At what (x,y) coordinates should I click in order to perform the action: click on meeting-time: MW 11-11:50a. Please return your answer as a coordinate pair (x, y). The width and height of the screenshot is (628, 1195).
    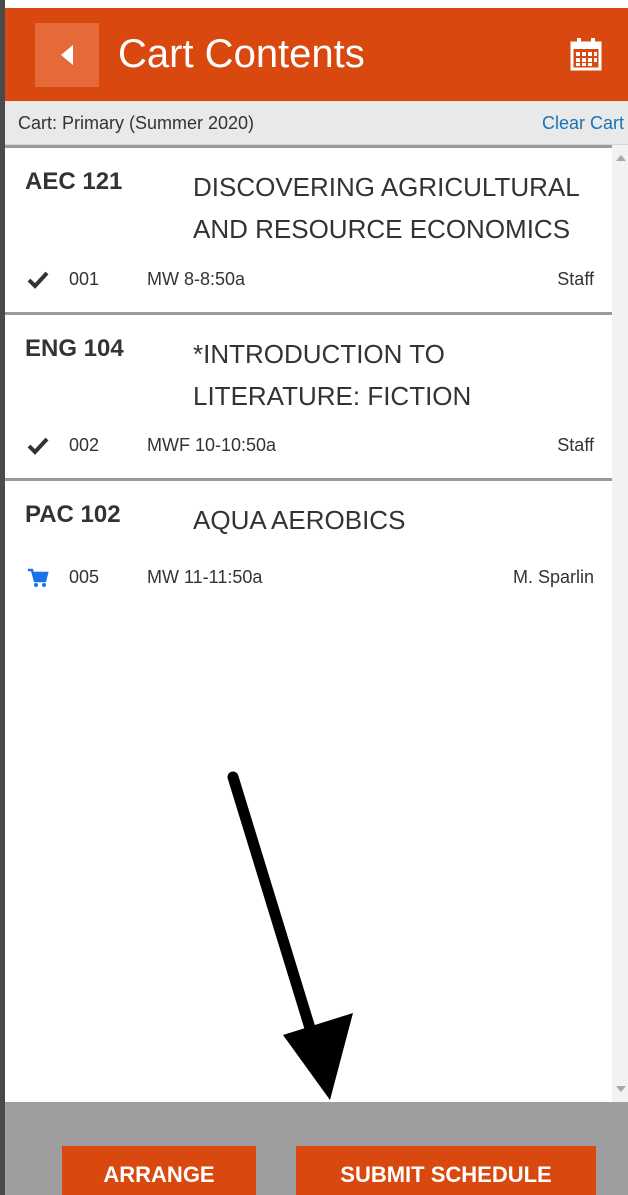
    Looking at the image, I should click on (205, 577).